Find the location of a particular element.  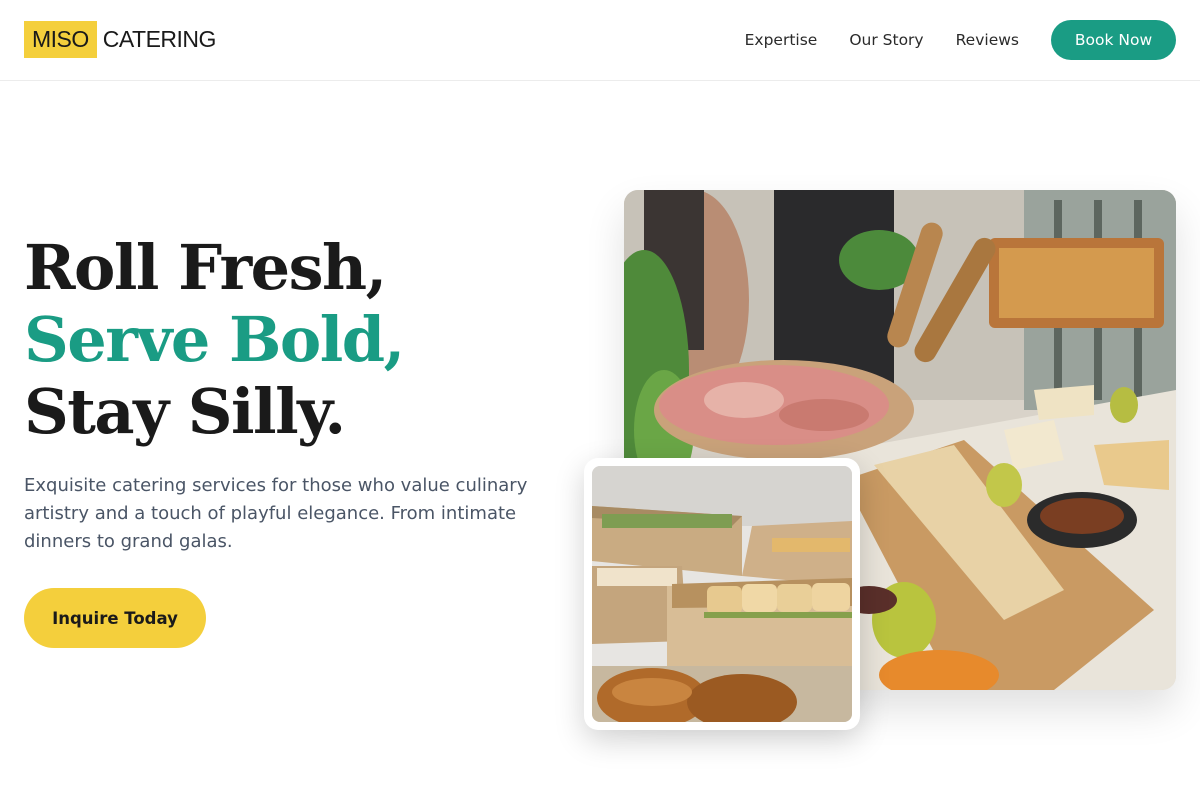

logo: MISO CATERING is located at coordinates (120, 39).